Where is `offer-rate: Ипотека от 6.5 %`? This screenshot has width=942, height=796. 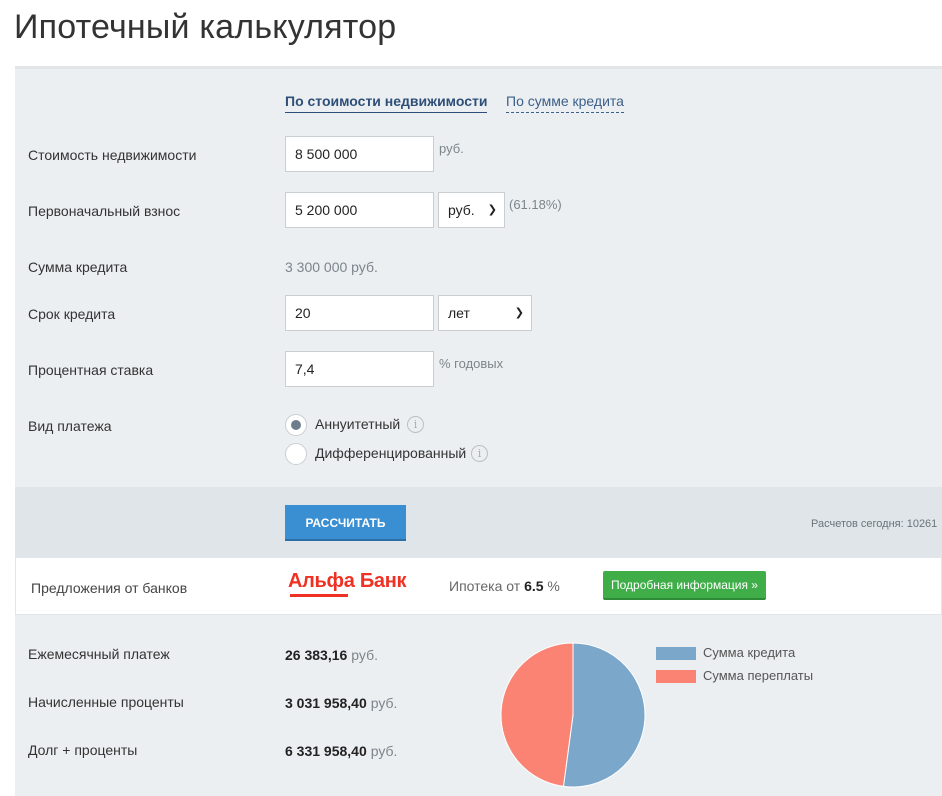 offer-rate: Ипотека от 6.5 % is located at coordinates (504, 586).